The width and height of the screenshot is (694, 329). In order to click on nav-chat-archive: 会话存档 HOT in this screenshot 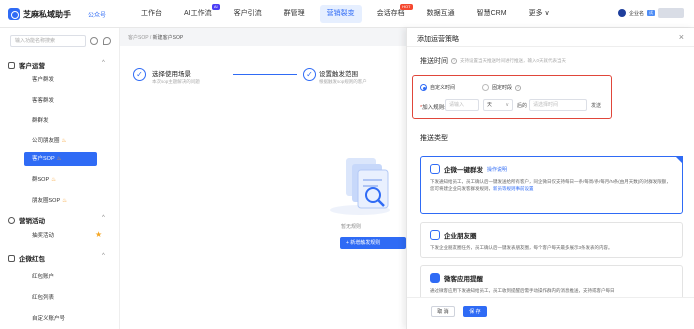, I will do `click(391, 14)`.